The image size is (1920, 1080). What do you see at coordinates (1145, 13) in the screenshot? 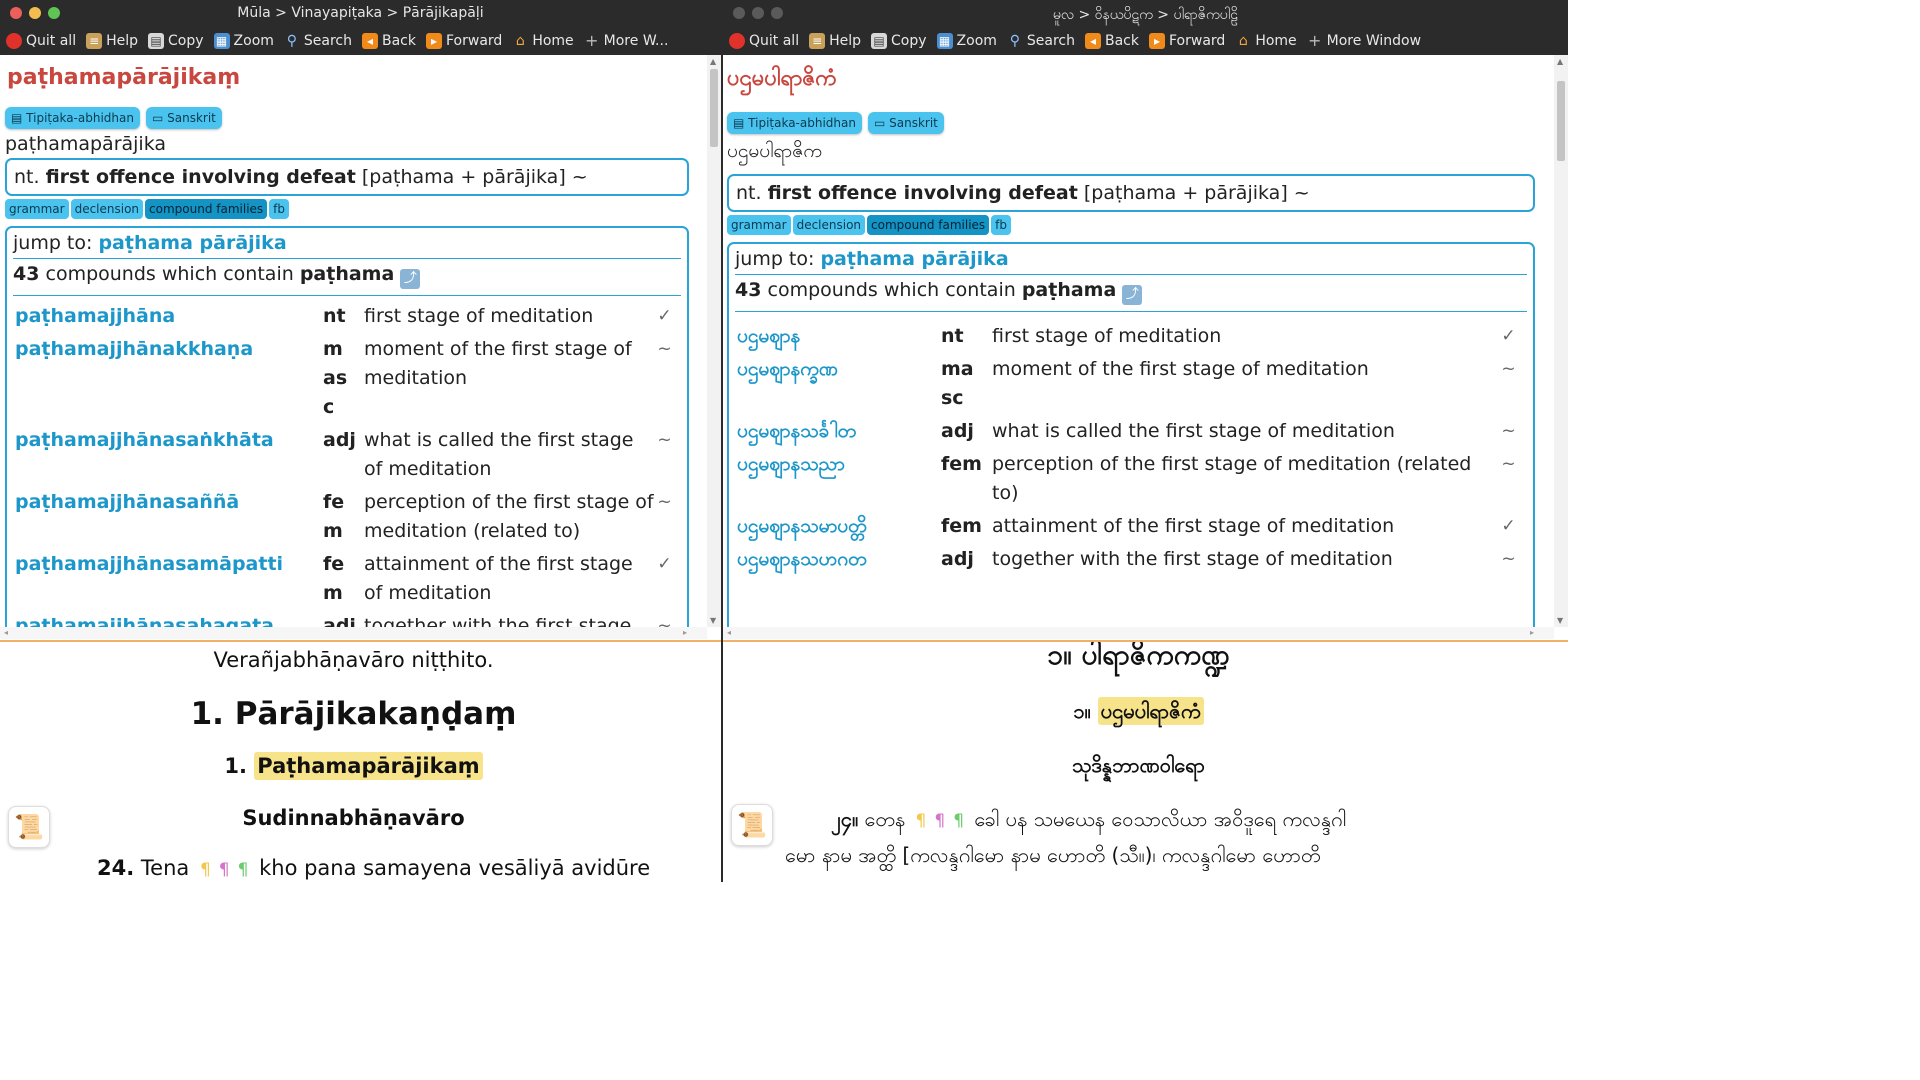
I see `right-titlebar: မူလ > ဝိနယပိဋက > ပါရာဇိကပါဠိ` at bounding box center [1145, 13].